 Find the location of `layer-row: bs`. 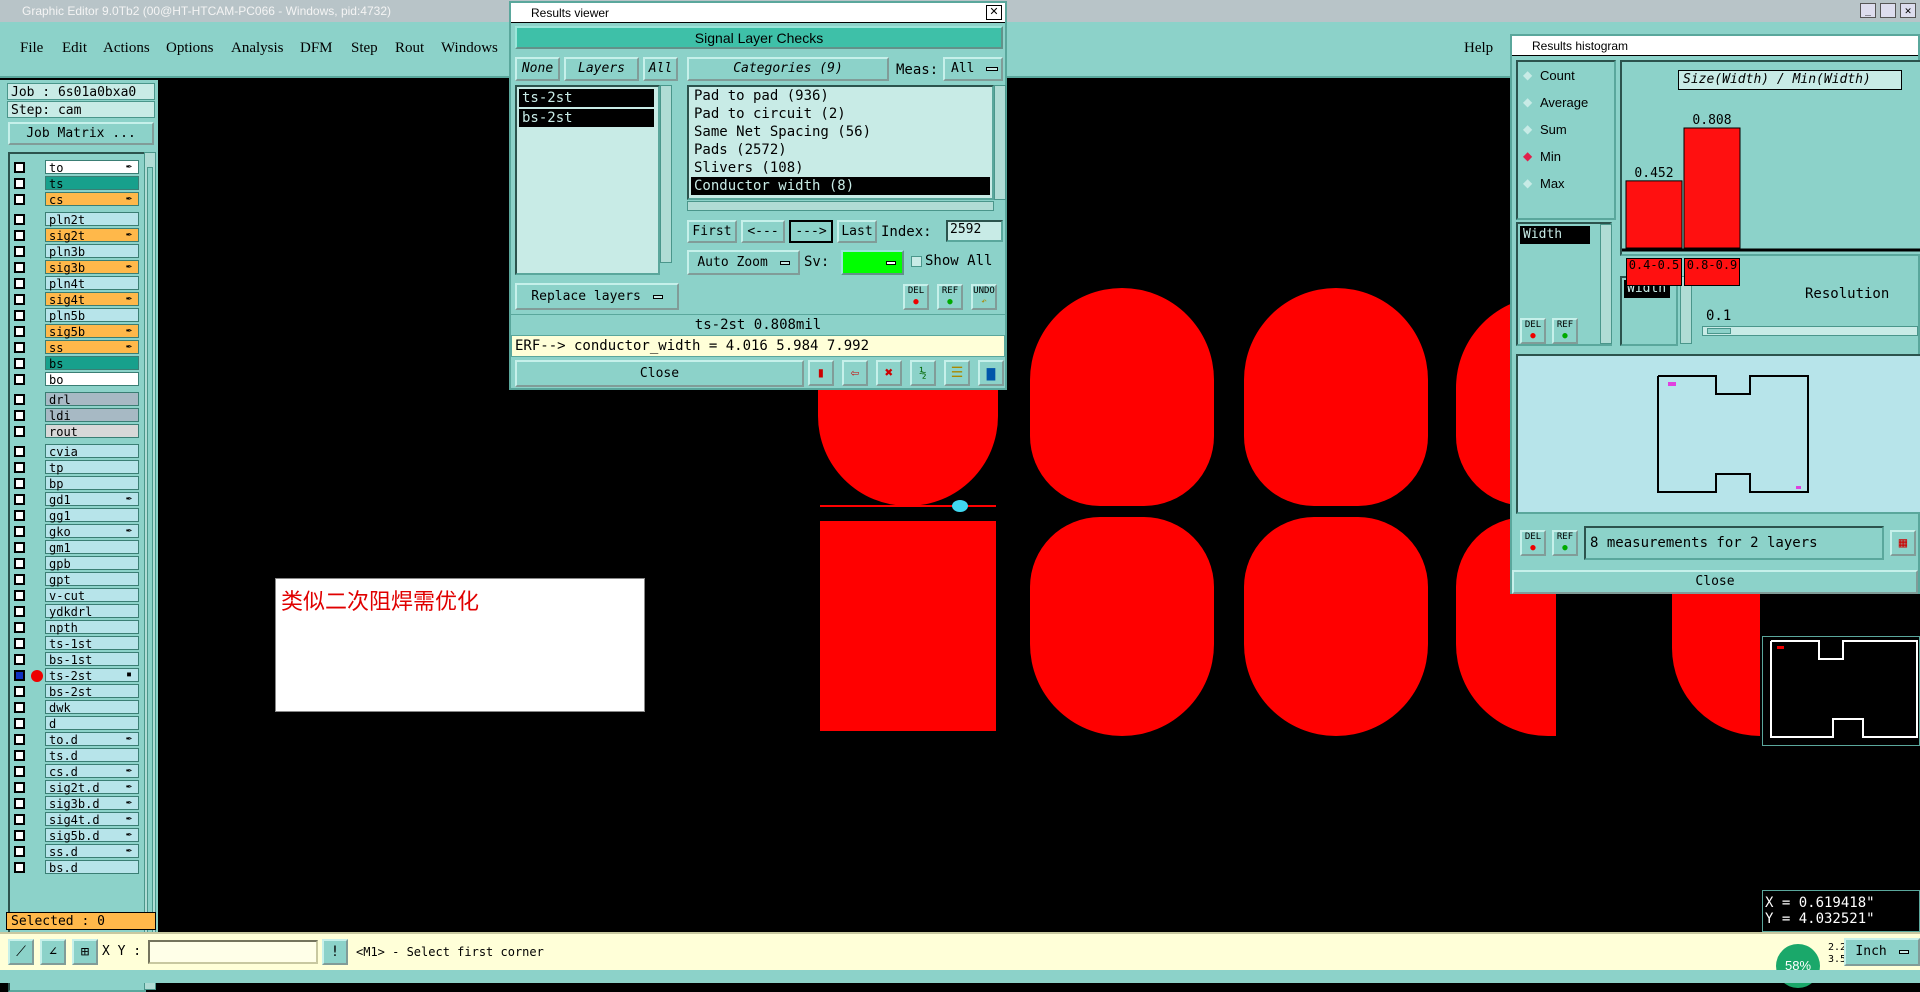

layer-row: bs is located at coordinates (75, 363).